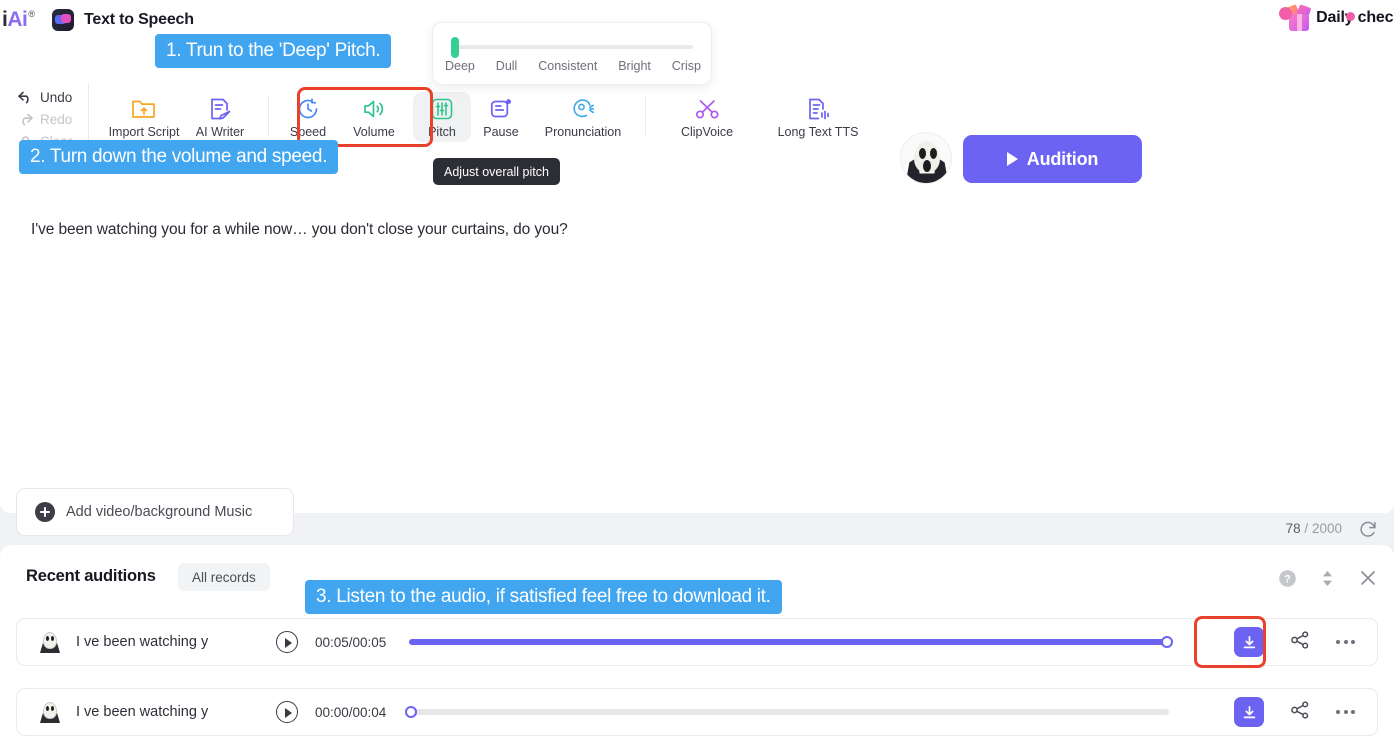 The width and height of the screenshot is (1394, 754). I want to click on recent-auditions-title: Recent auditions, so click(91, 576).